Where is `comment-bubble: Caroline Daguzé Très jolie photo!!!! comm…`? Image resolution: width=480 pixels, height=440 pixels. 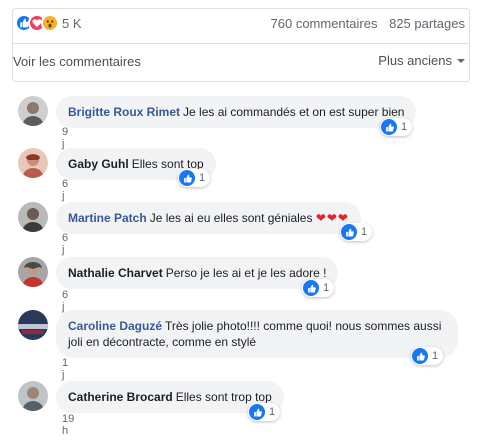
comment-bubble: Caroline Daguzé Très jolie photo!!!! comm… is located at coordinates (257, 334).